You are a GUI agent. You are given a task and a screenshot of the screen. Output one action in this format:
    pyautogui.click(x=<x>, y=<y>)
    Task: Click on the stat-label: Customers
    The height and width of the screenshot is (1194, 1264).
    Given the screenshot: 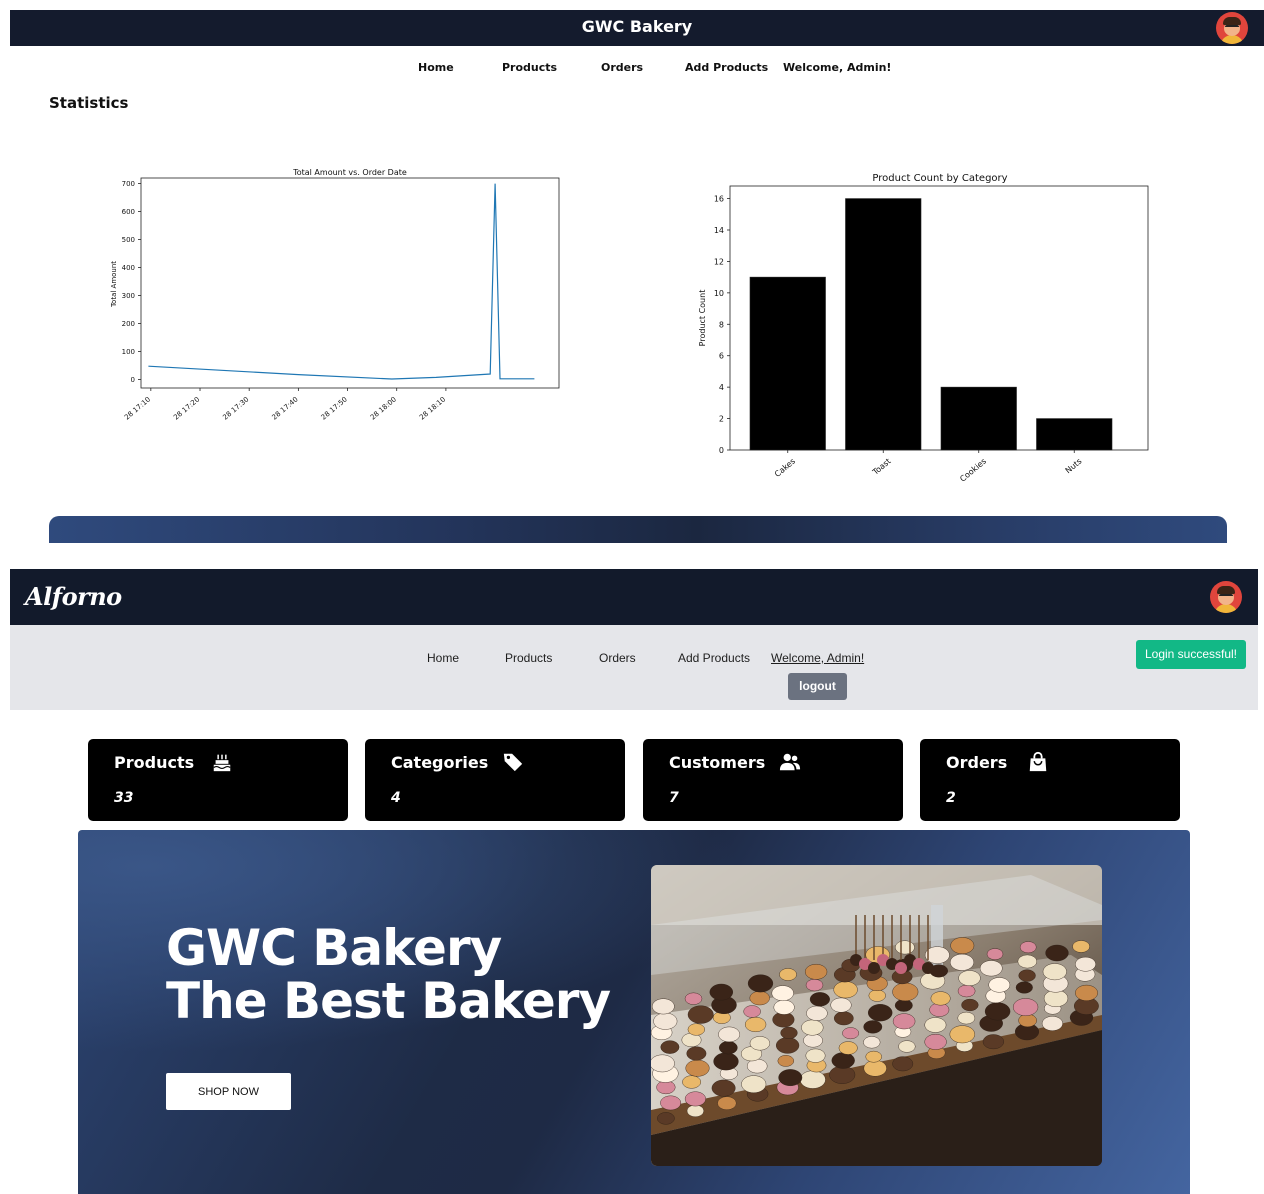 What is the action you would take?
    pyautogui.click(x=717, y=762)
    